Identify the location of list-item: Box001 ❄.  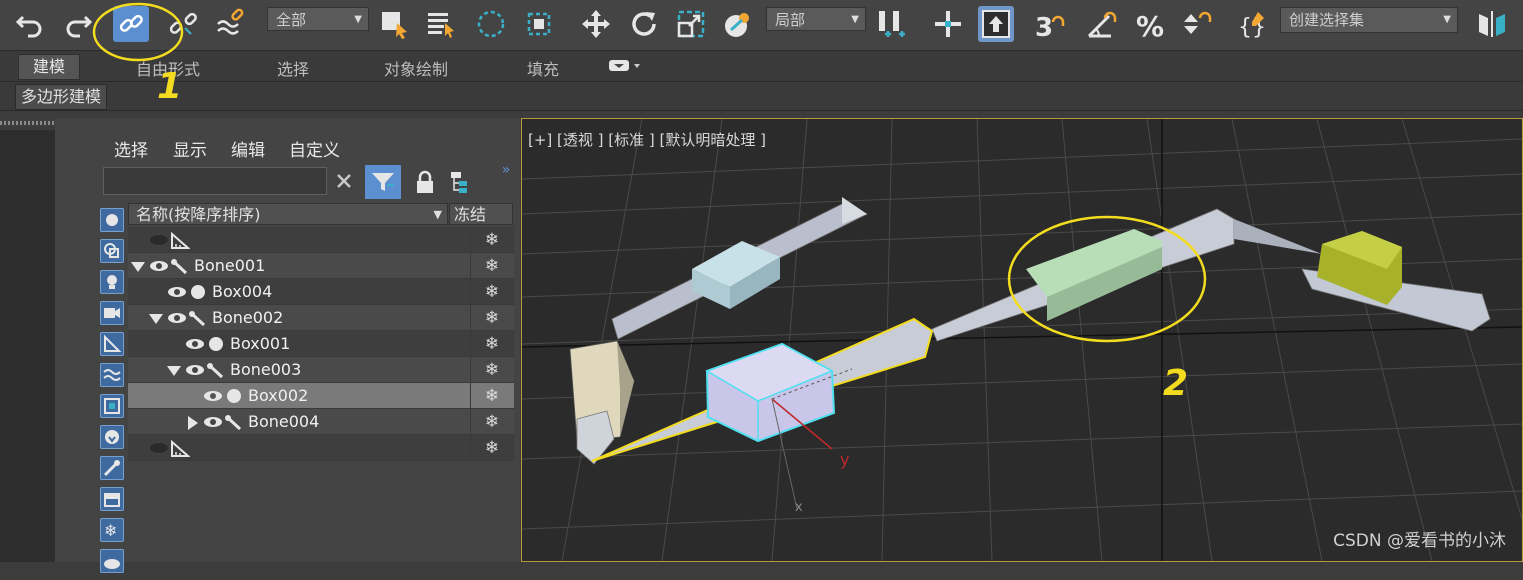
(321, 344).